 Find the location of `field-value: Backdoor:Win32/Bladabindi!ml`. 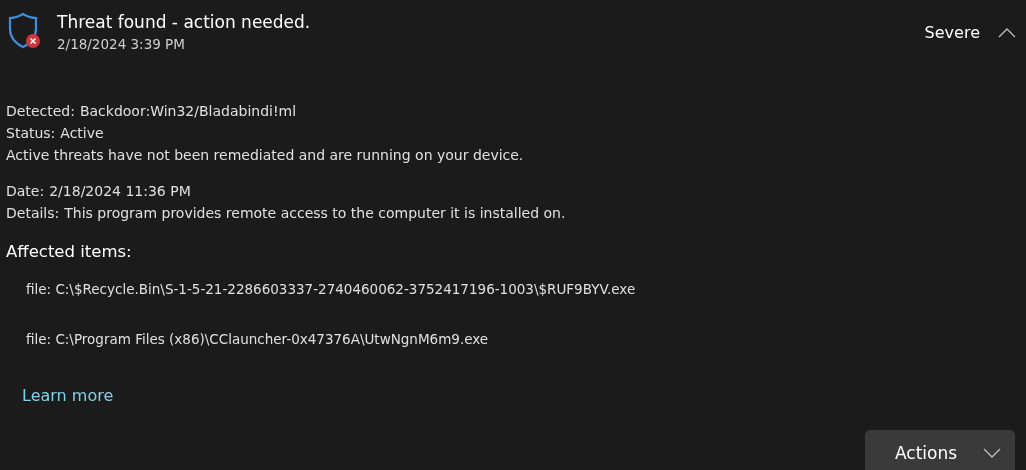

field-value: Backdoor:Win32/Bladabindi!ml is located at coordinates (188, 111).